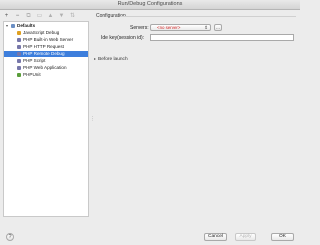 Image resolution: width=320 pixels, height=245 pixels. I want to click on section-separator, so click(208, 16).